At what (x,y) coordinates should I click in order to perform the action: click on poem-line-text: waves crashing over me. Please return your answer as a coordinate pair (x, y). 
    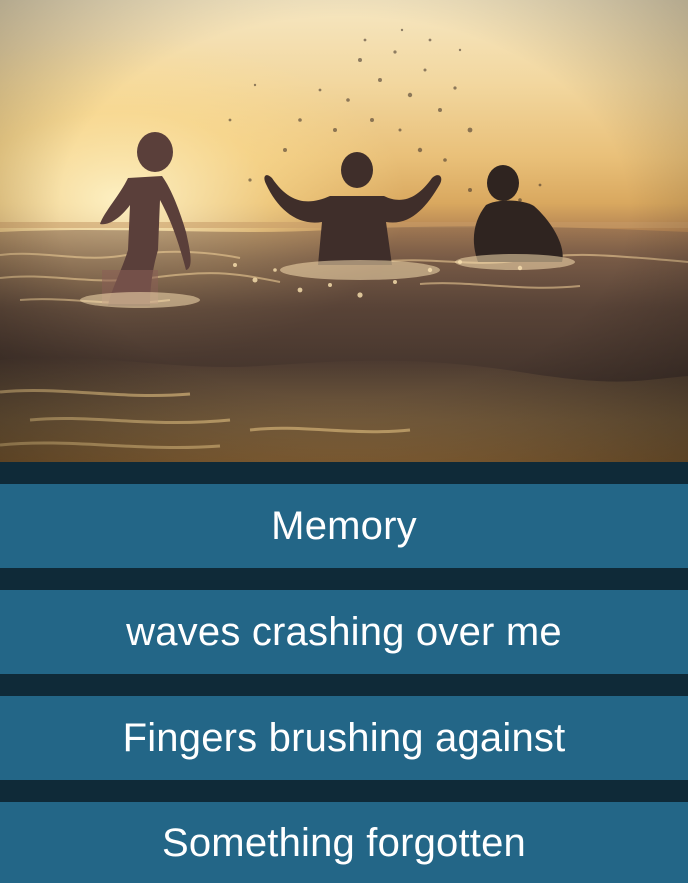
    Looking at the image, I should click on (344, 632).